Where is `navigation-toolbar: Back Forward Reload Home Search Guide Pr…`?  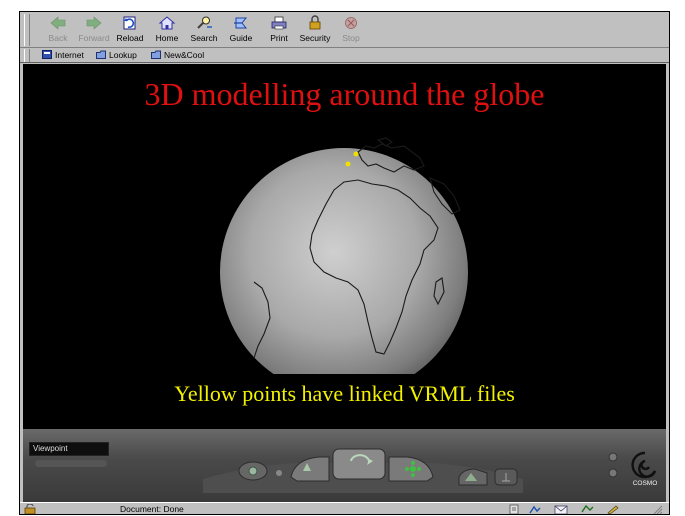
navigation-toolbar: Back Forward Reload Home Search Guide Pr… is located at coordinates (344, 30).